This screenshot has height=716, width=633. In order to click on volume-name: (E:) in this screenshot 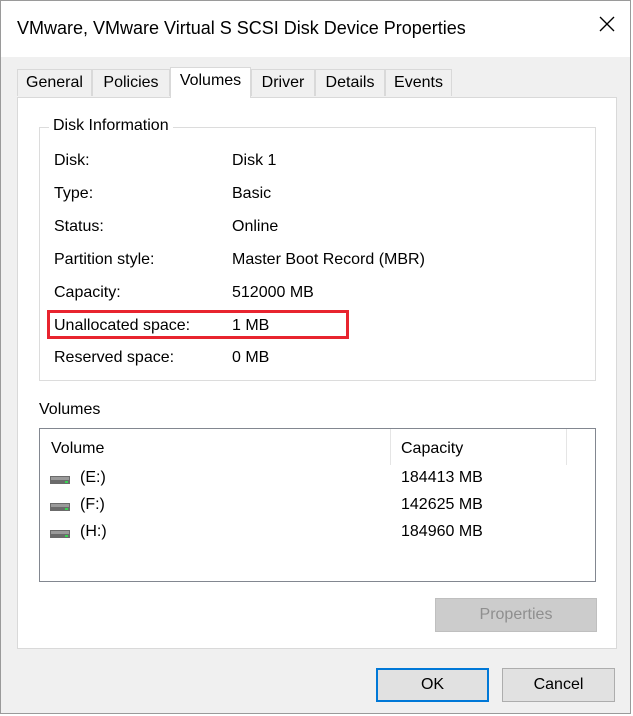, I will do `click(93, 477)`.